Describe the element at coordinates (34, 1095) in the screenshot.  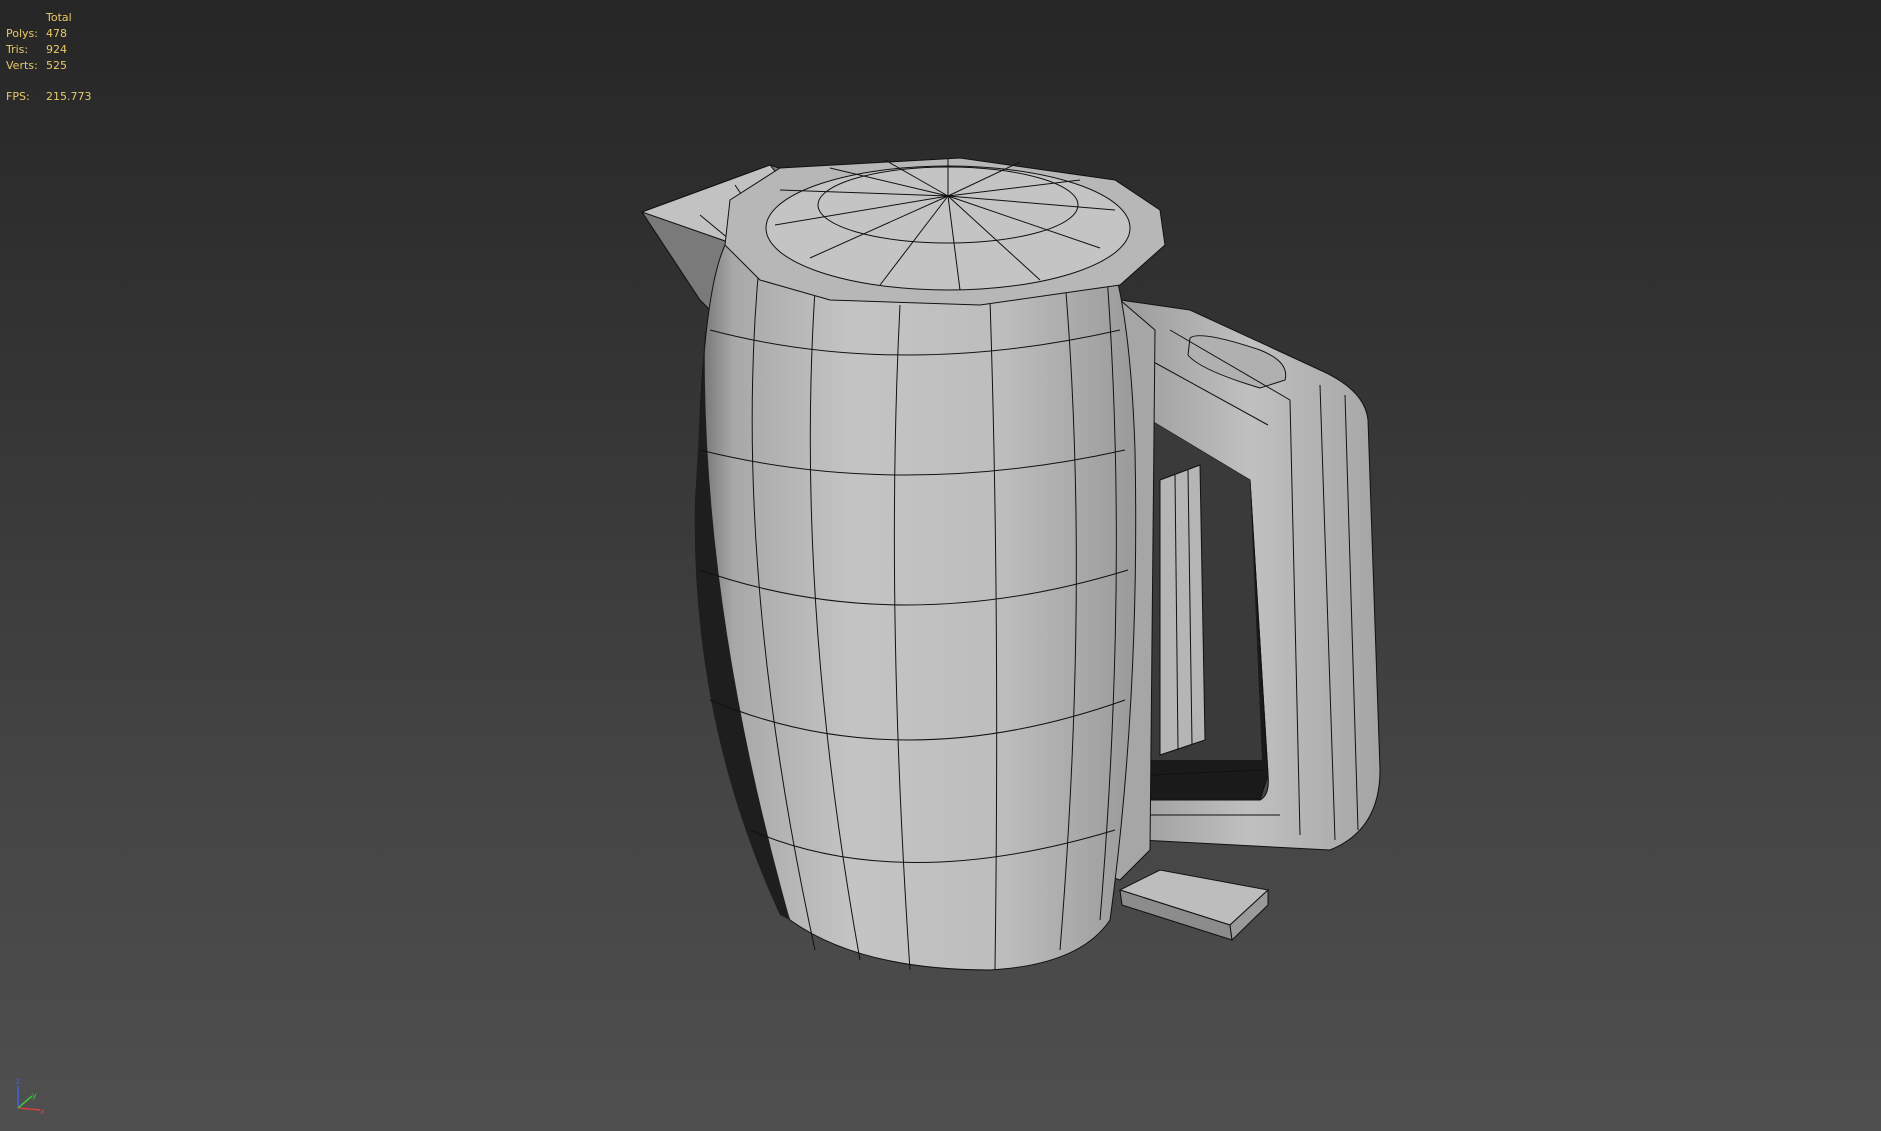
I see `axis-y-label: y` at that location.